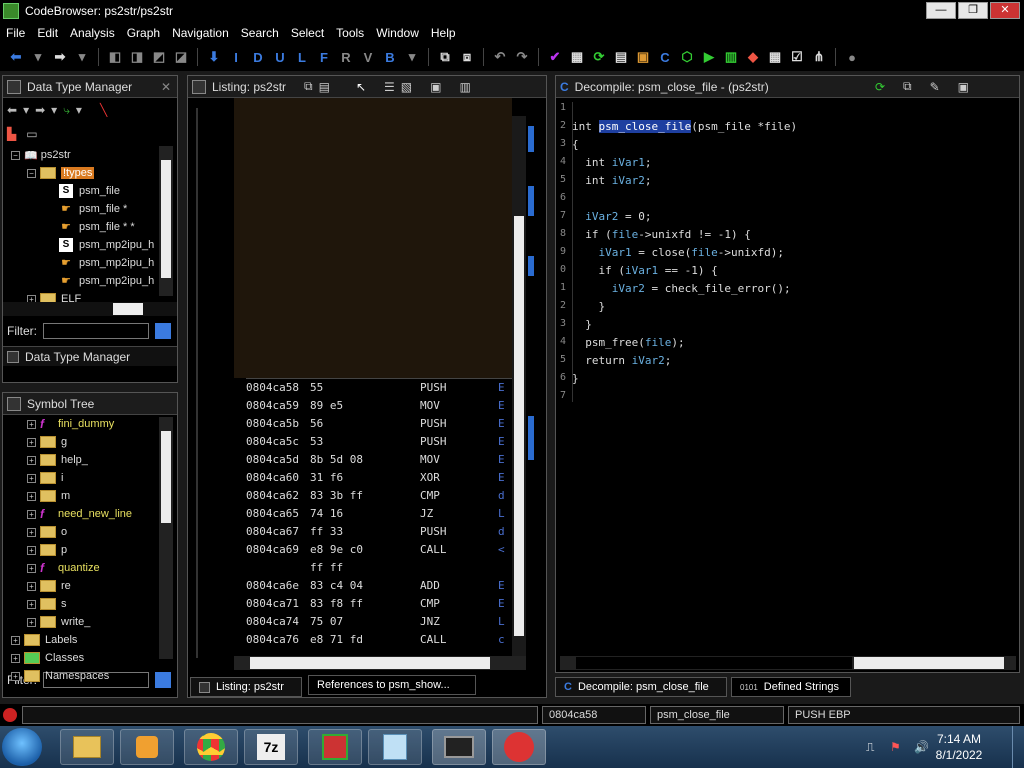  What do you see at coordinates (973, 10) in the screenshot?
I see `maximize-button: ❐` at bounding box center [973, 10].